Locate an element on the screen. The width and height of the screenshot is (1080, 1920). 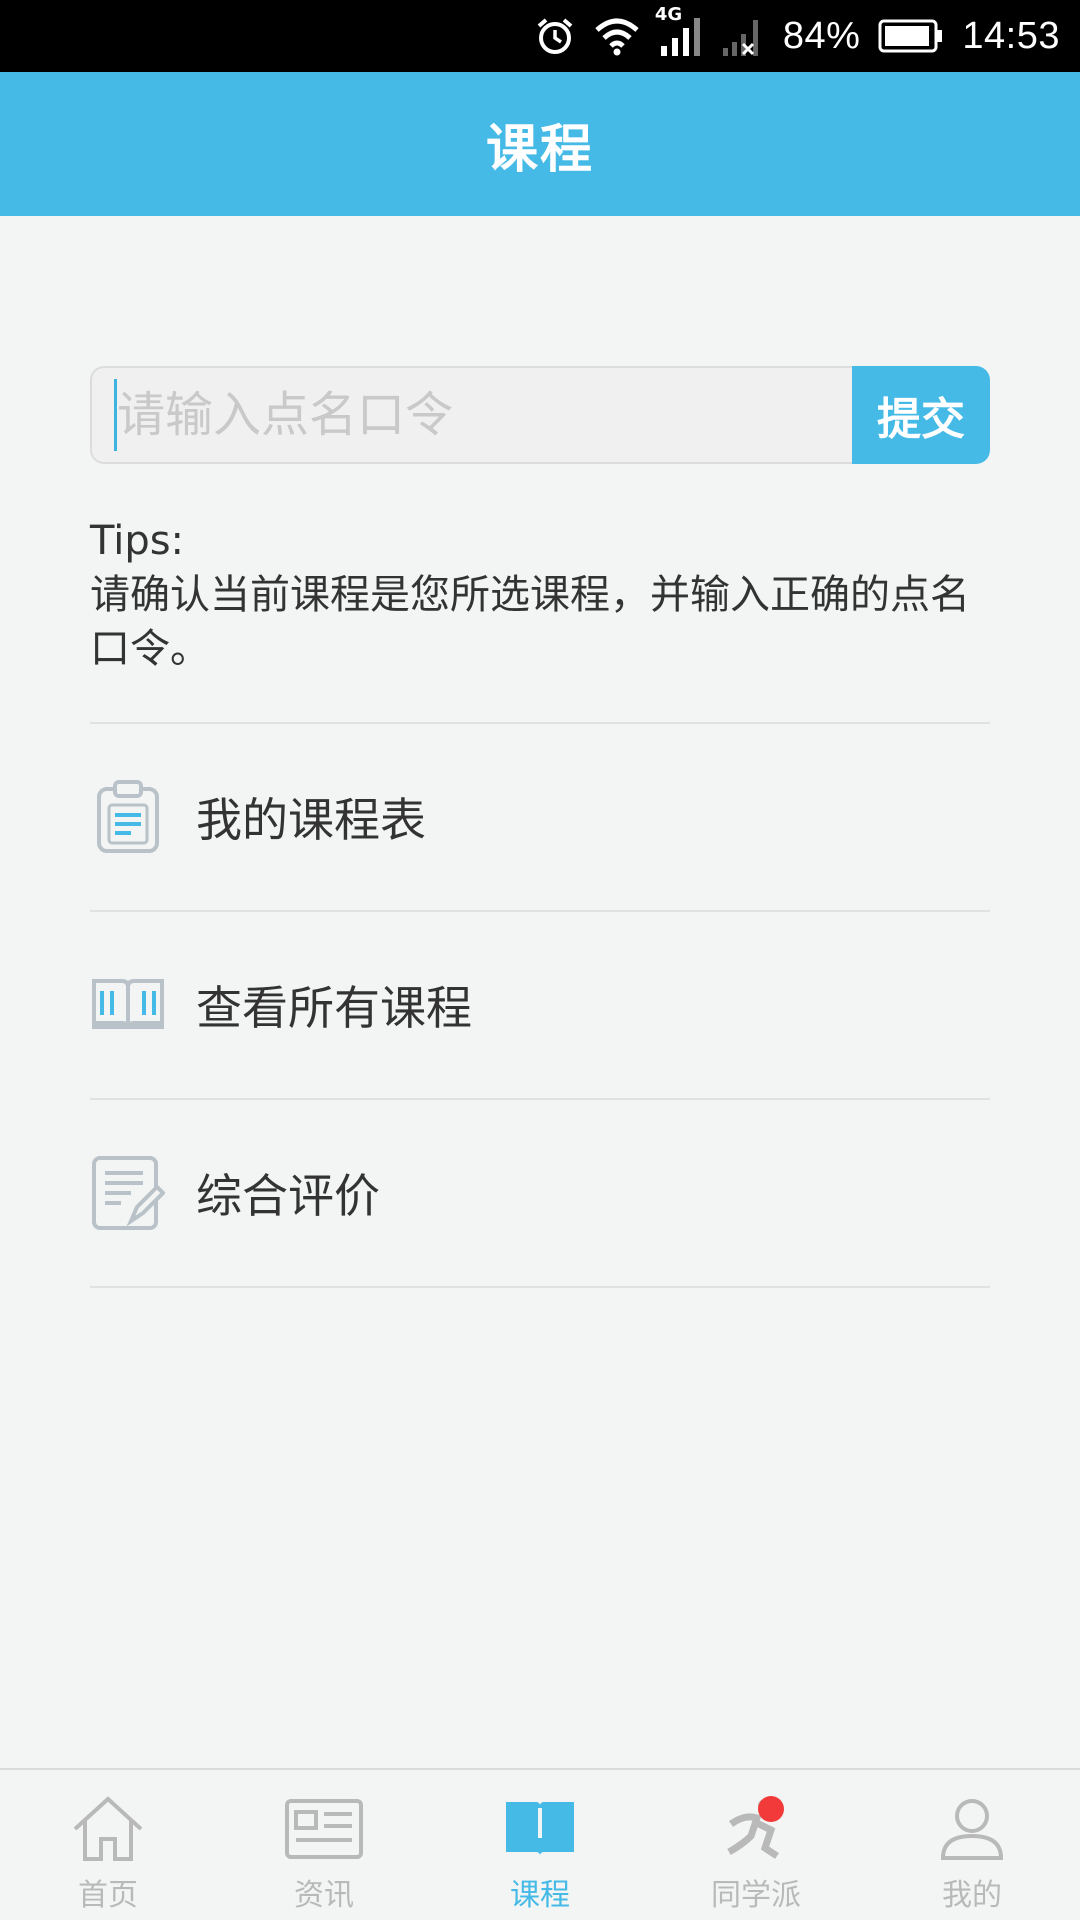
network-type: 4G is located at coordinates (668, 14).